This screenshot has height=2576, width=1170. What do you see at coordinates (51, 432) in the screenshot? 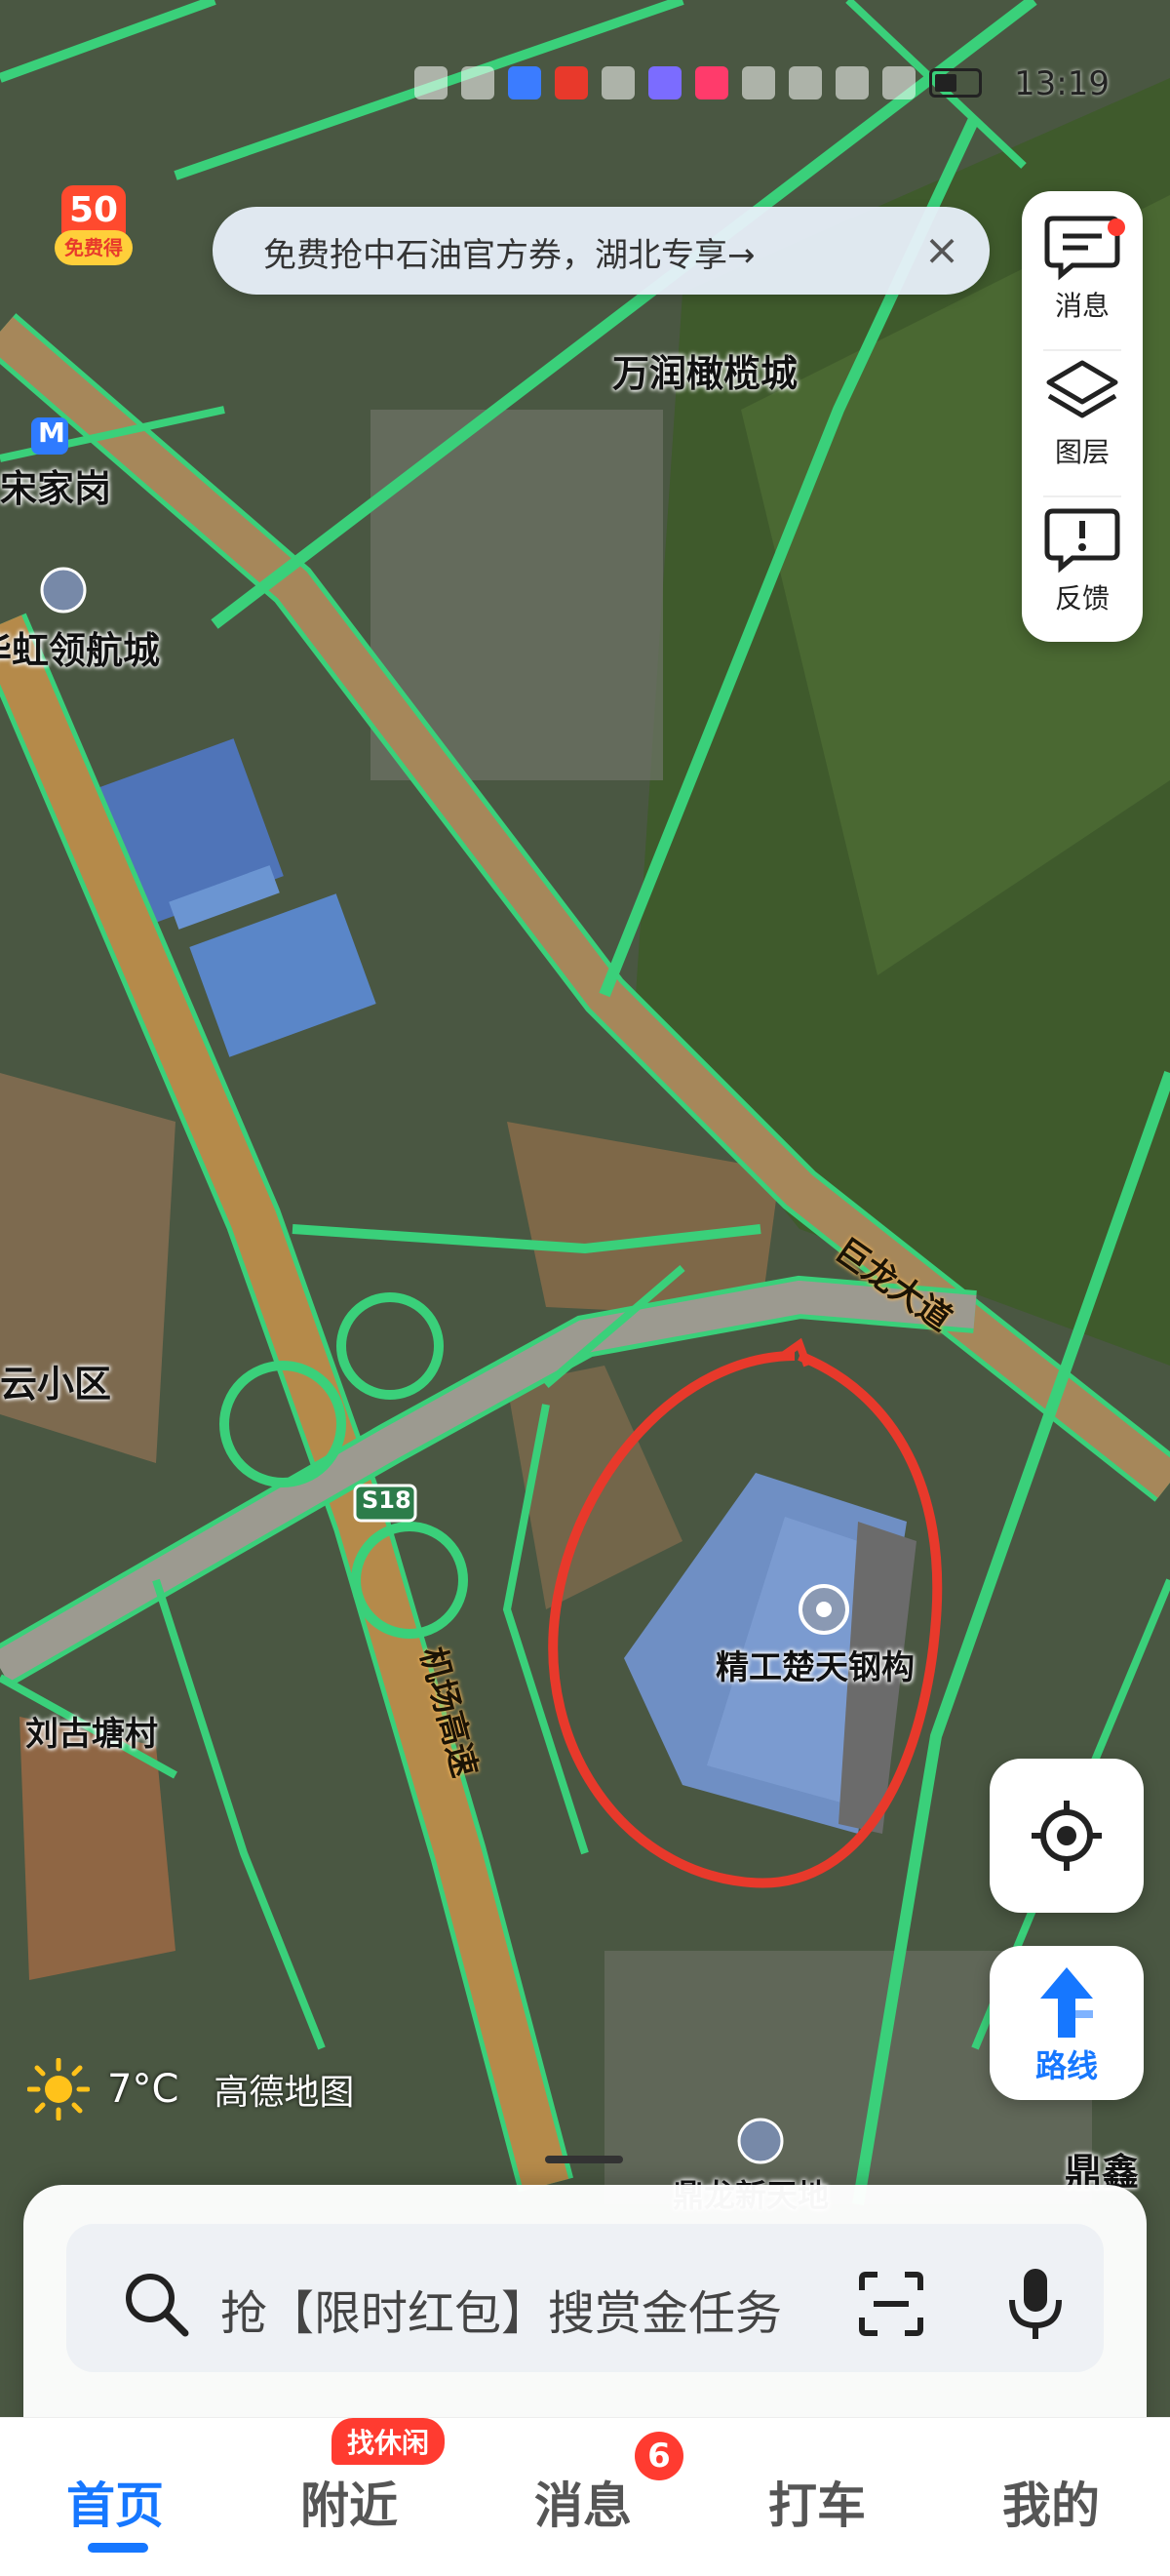
I see `metro-icon: M` at bounding box center [51, 432].